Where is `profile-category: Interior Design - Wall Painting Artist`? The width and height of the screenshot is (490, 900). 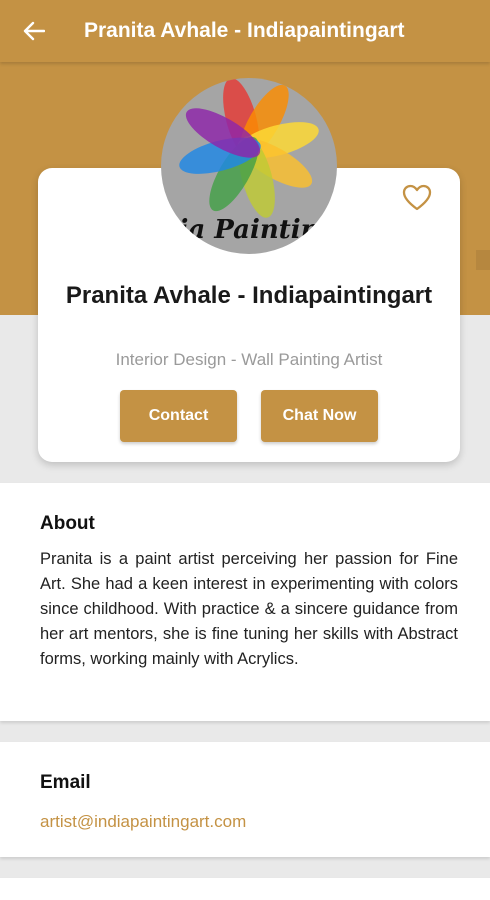 profile-category: Interior Design - Wall Painting Artist is located at coordinates (249, 359).